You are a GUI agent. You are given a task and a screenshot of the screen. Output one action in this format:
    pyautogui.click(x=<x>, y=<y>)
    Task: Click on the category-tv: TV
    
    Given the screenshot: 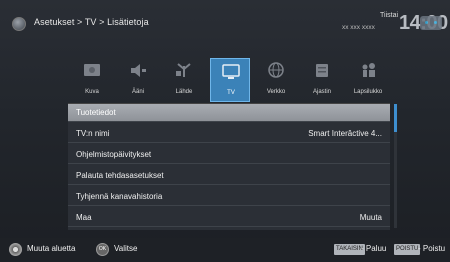 What is the action you would take?
    pyautogui.click(x=230, y=80)
    